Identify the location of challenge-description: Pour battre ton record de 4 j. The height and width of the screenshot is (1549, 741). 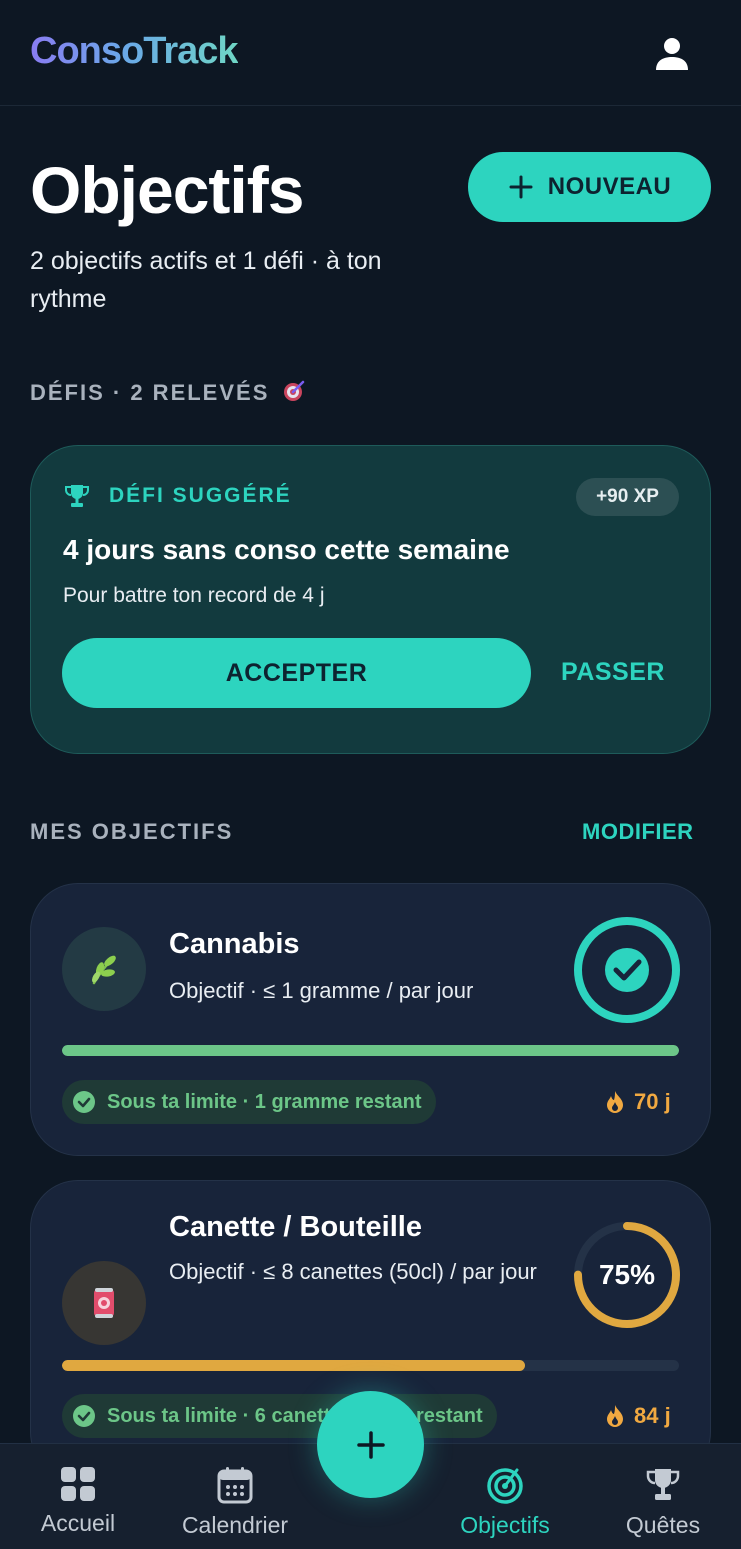
(194, 595).